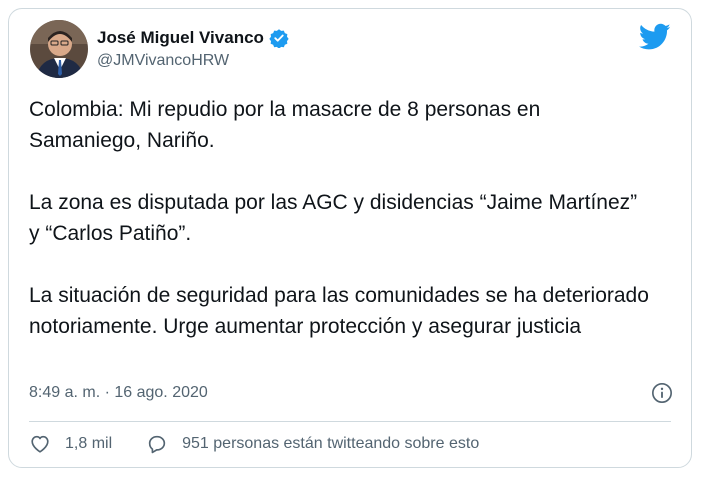 The height and width of the screenshot is (478, 702). I want to click on divider, so click(350, 421).